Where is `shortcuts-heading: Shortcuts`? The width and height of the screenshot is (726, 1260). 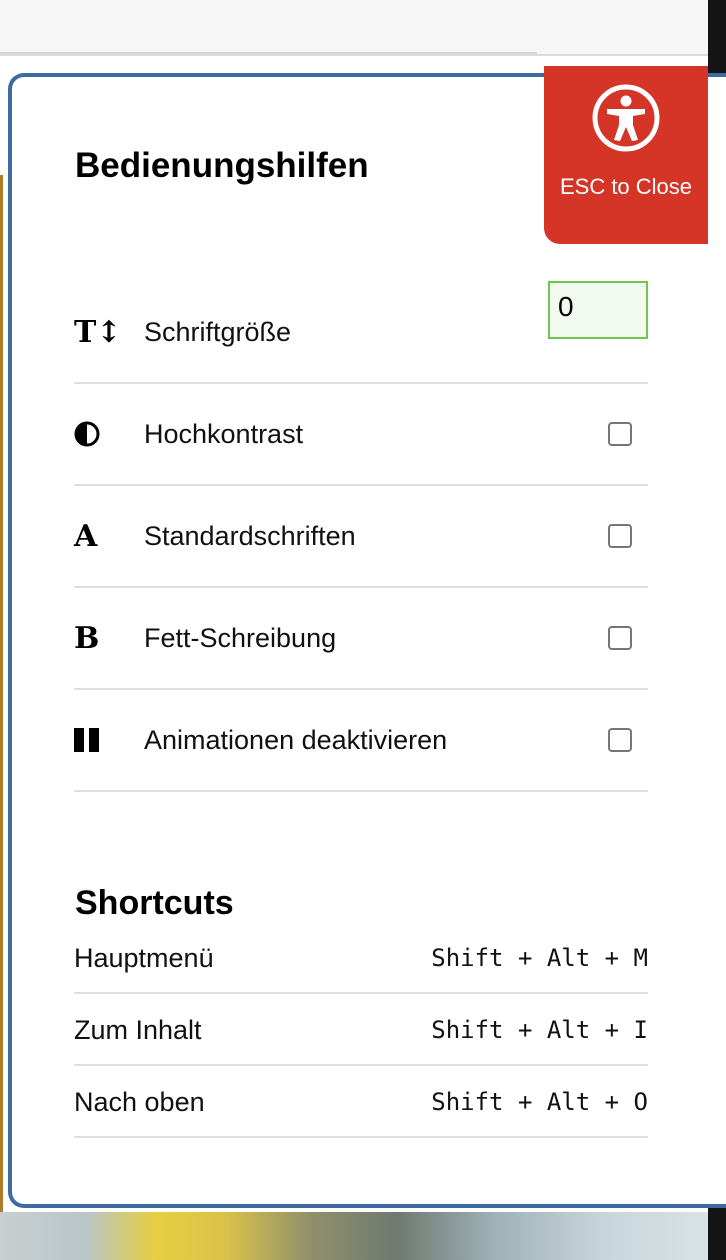 shortcuts-heading: Shortcuts is located at coordinates (154, 903).